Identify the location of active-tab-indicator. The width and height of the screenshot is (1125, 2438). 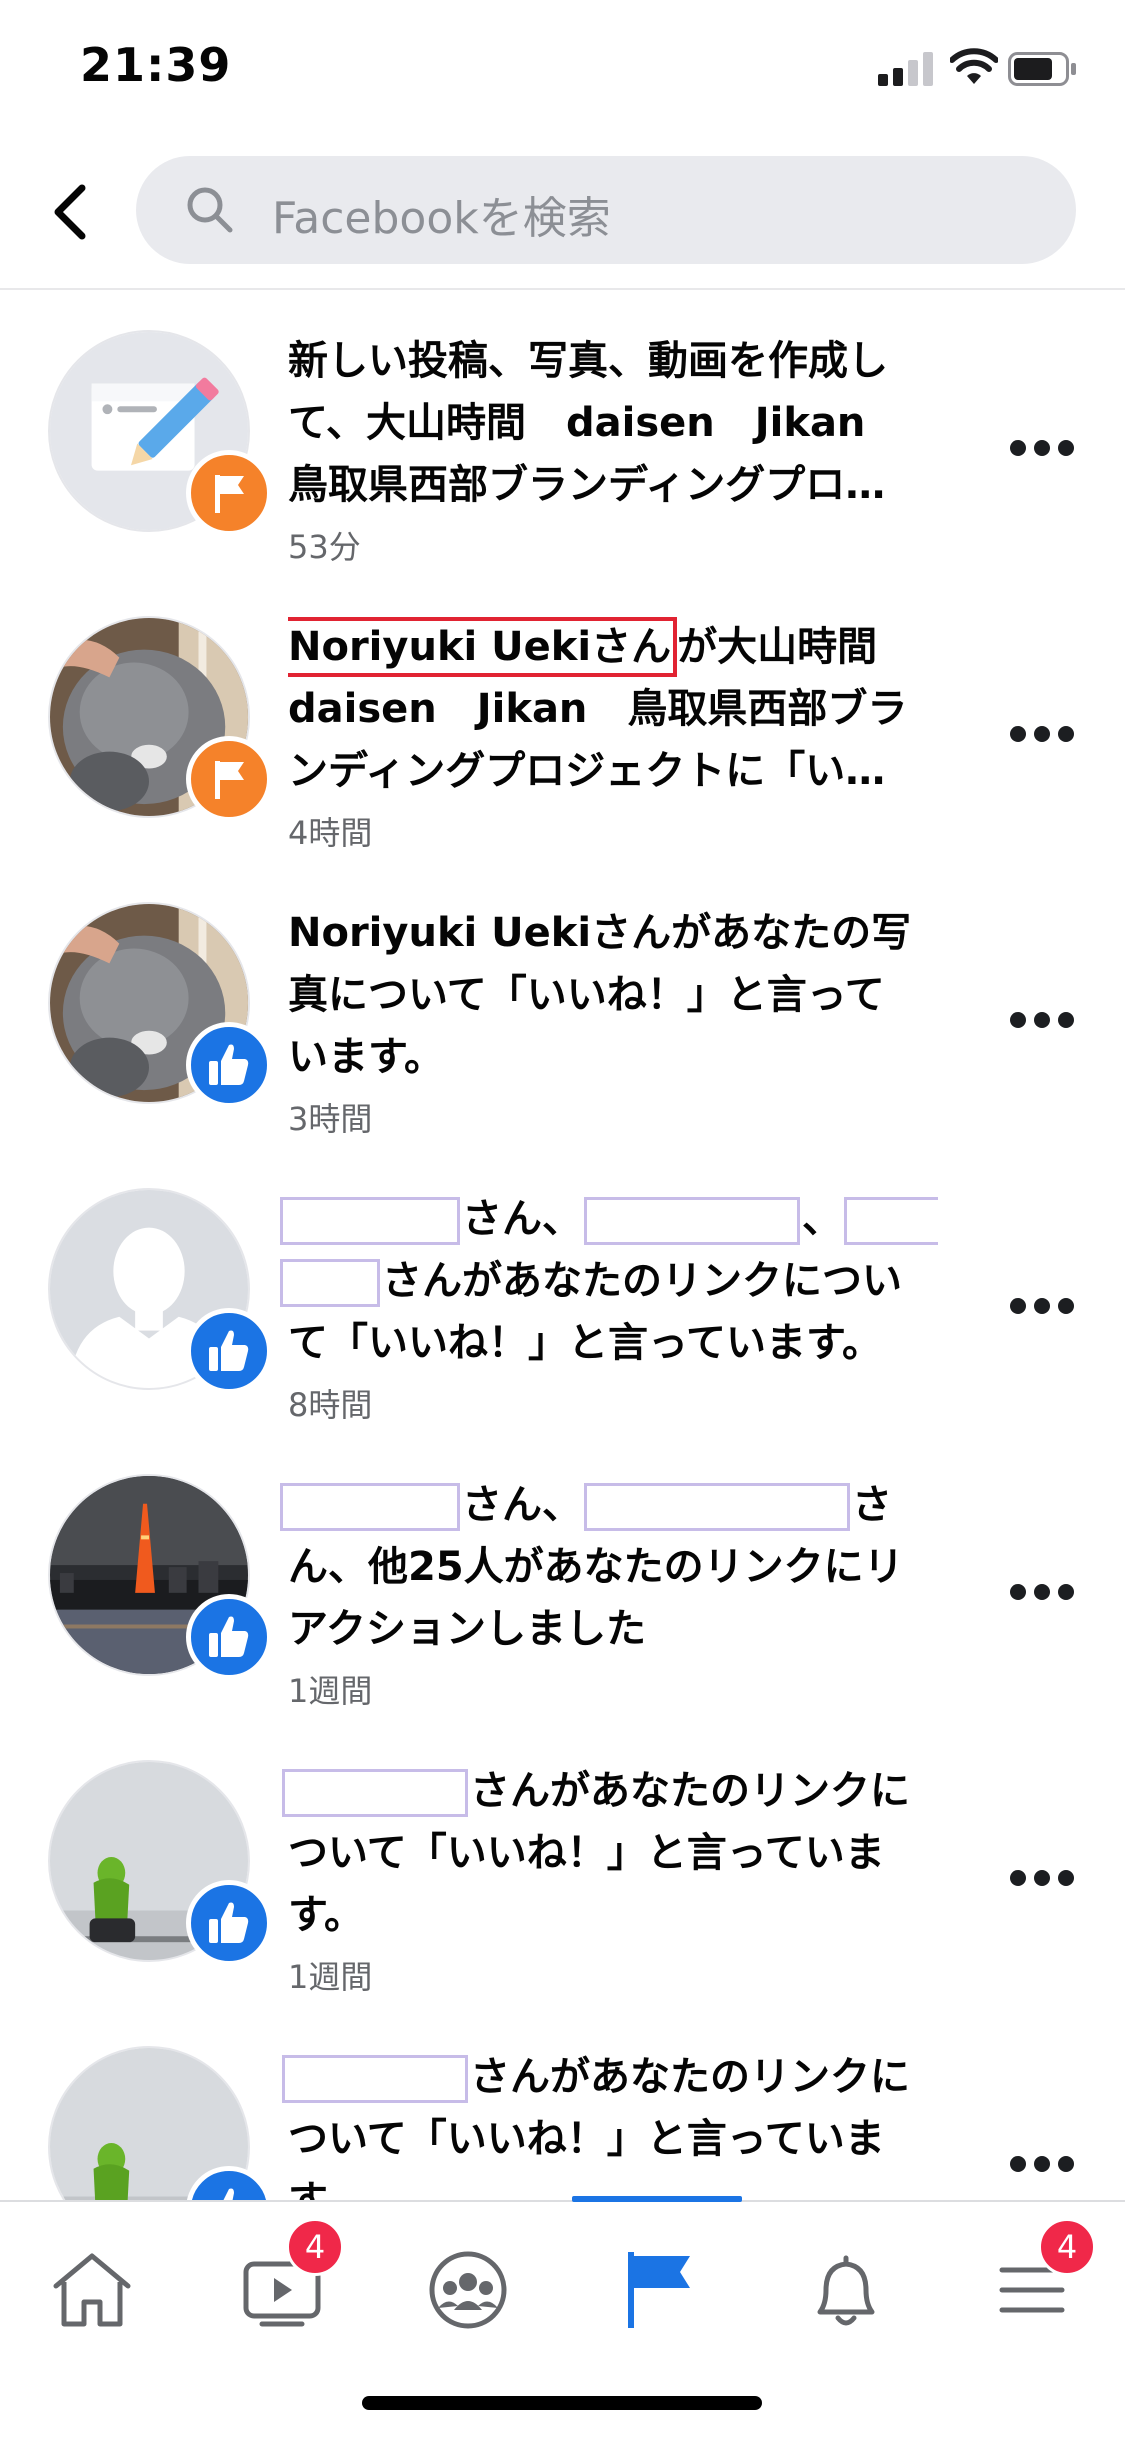
(657, 2199).